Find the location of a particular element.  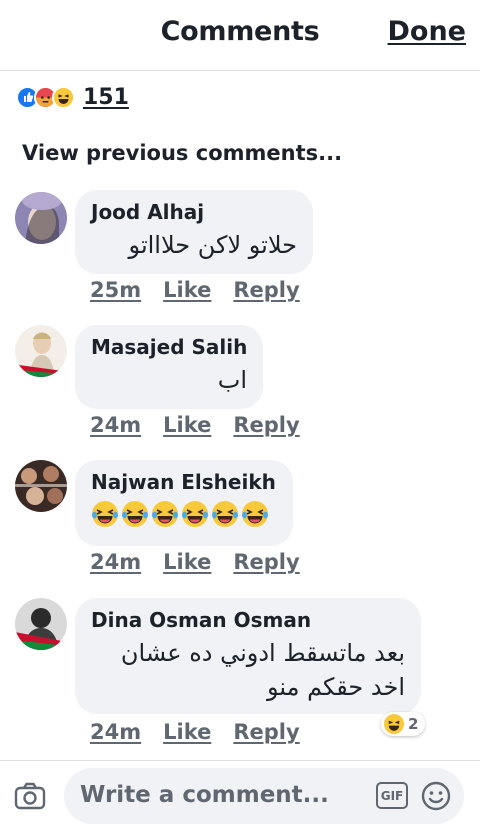

comment-bubble: Masajed Salih اب is located at coordinates (169, 367).